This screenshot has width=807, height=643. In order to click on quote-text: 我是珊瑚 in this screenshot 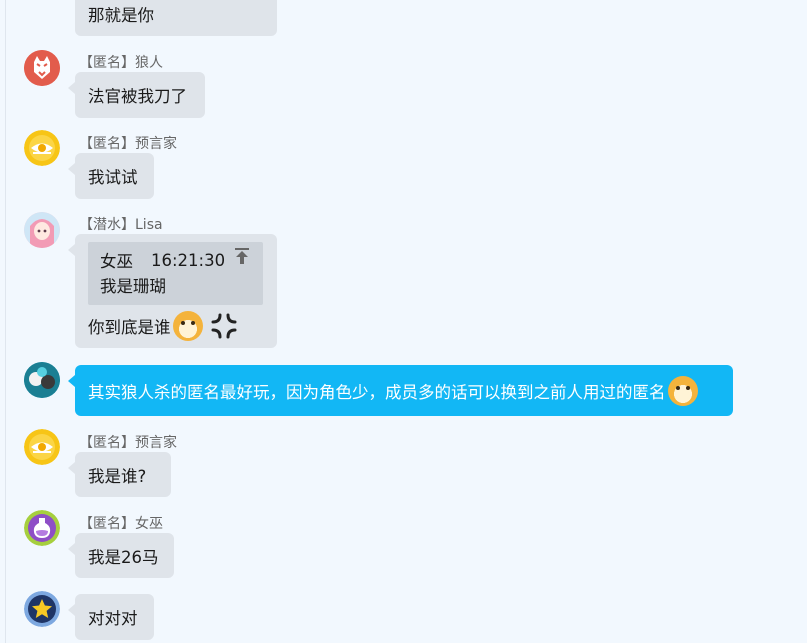, I will do `click(133, 286)`.